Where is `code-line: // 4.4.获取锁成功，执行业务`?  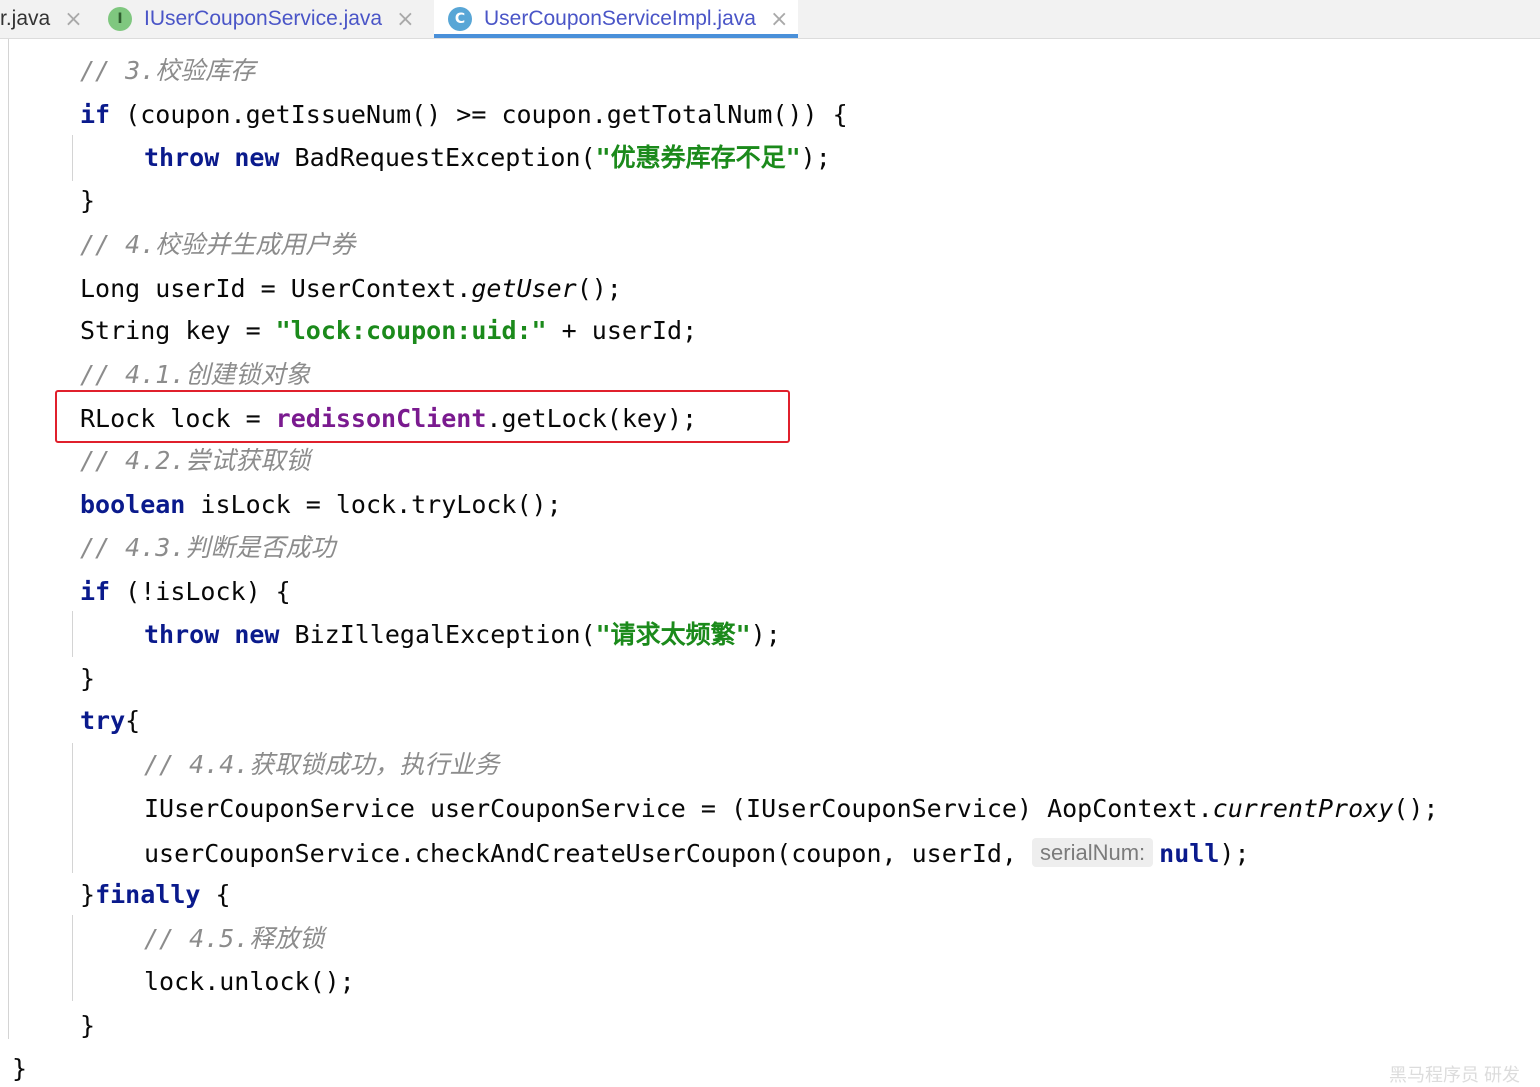 code-line: // 4.4.获取锁成功，执行业务 is located at coordinates (321, 765).